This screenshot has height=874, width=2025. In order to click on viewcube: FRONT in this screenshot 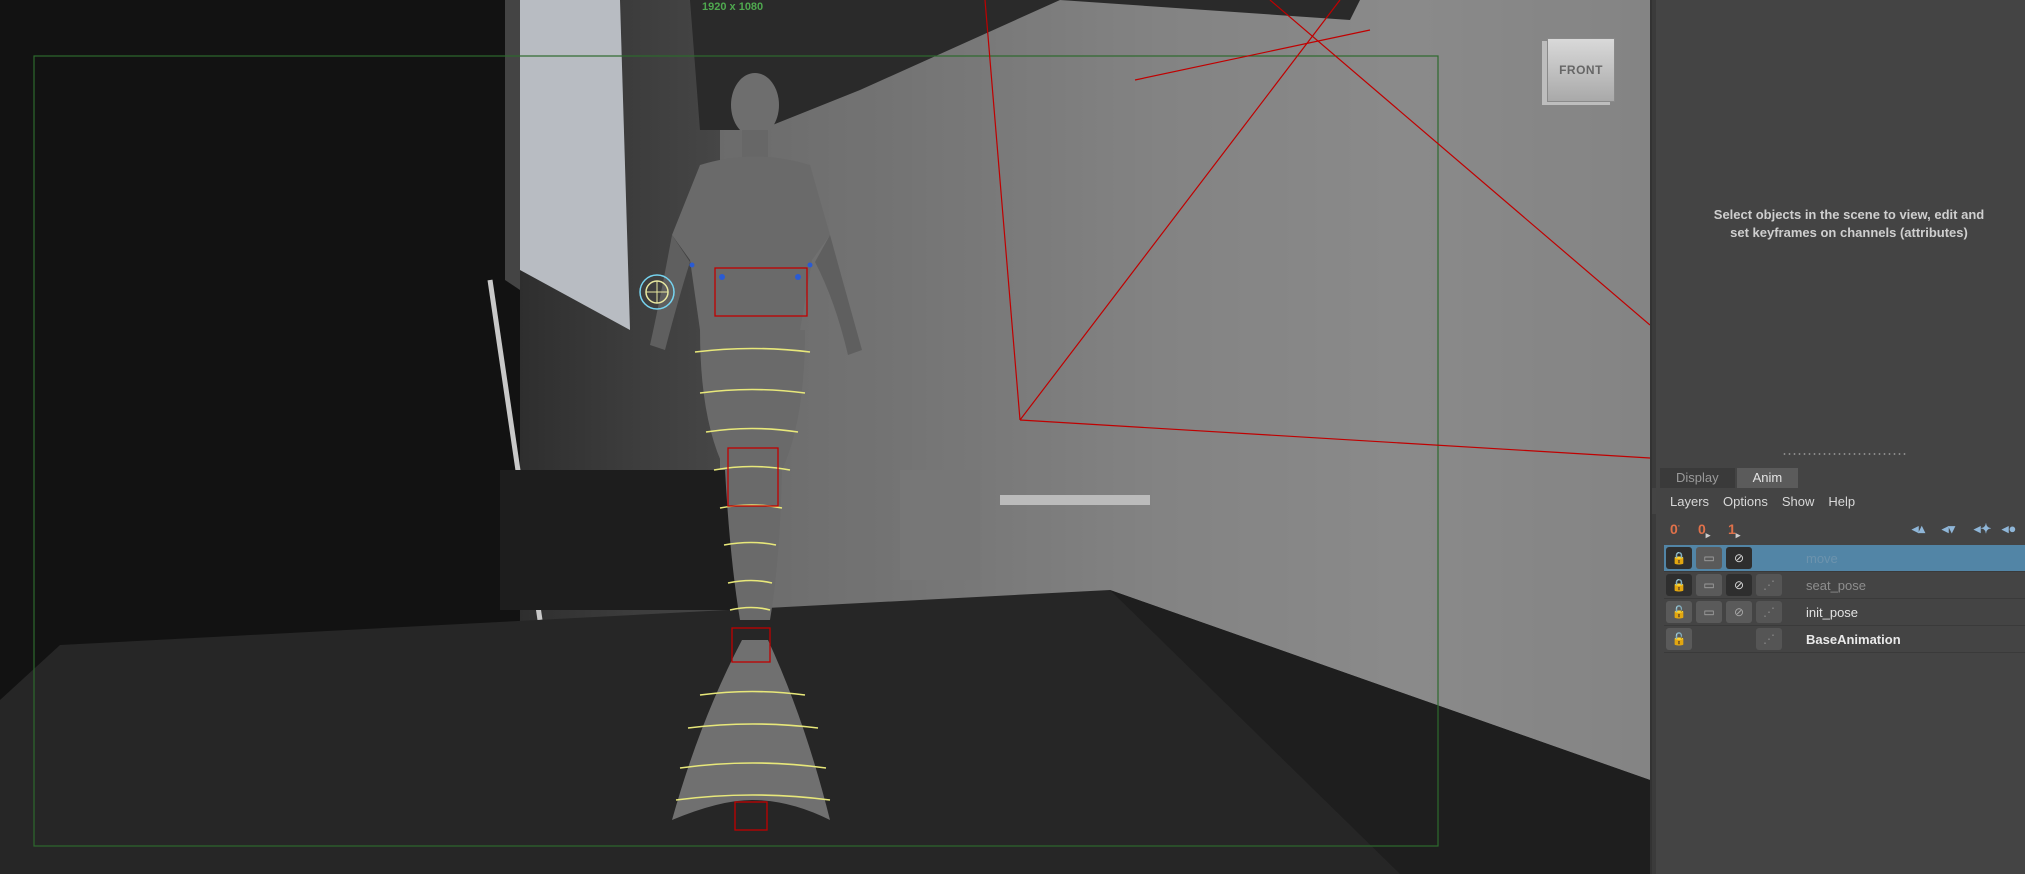, I will do `click(1581, 70)`.